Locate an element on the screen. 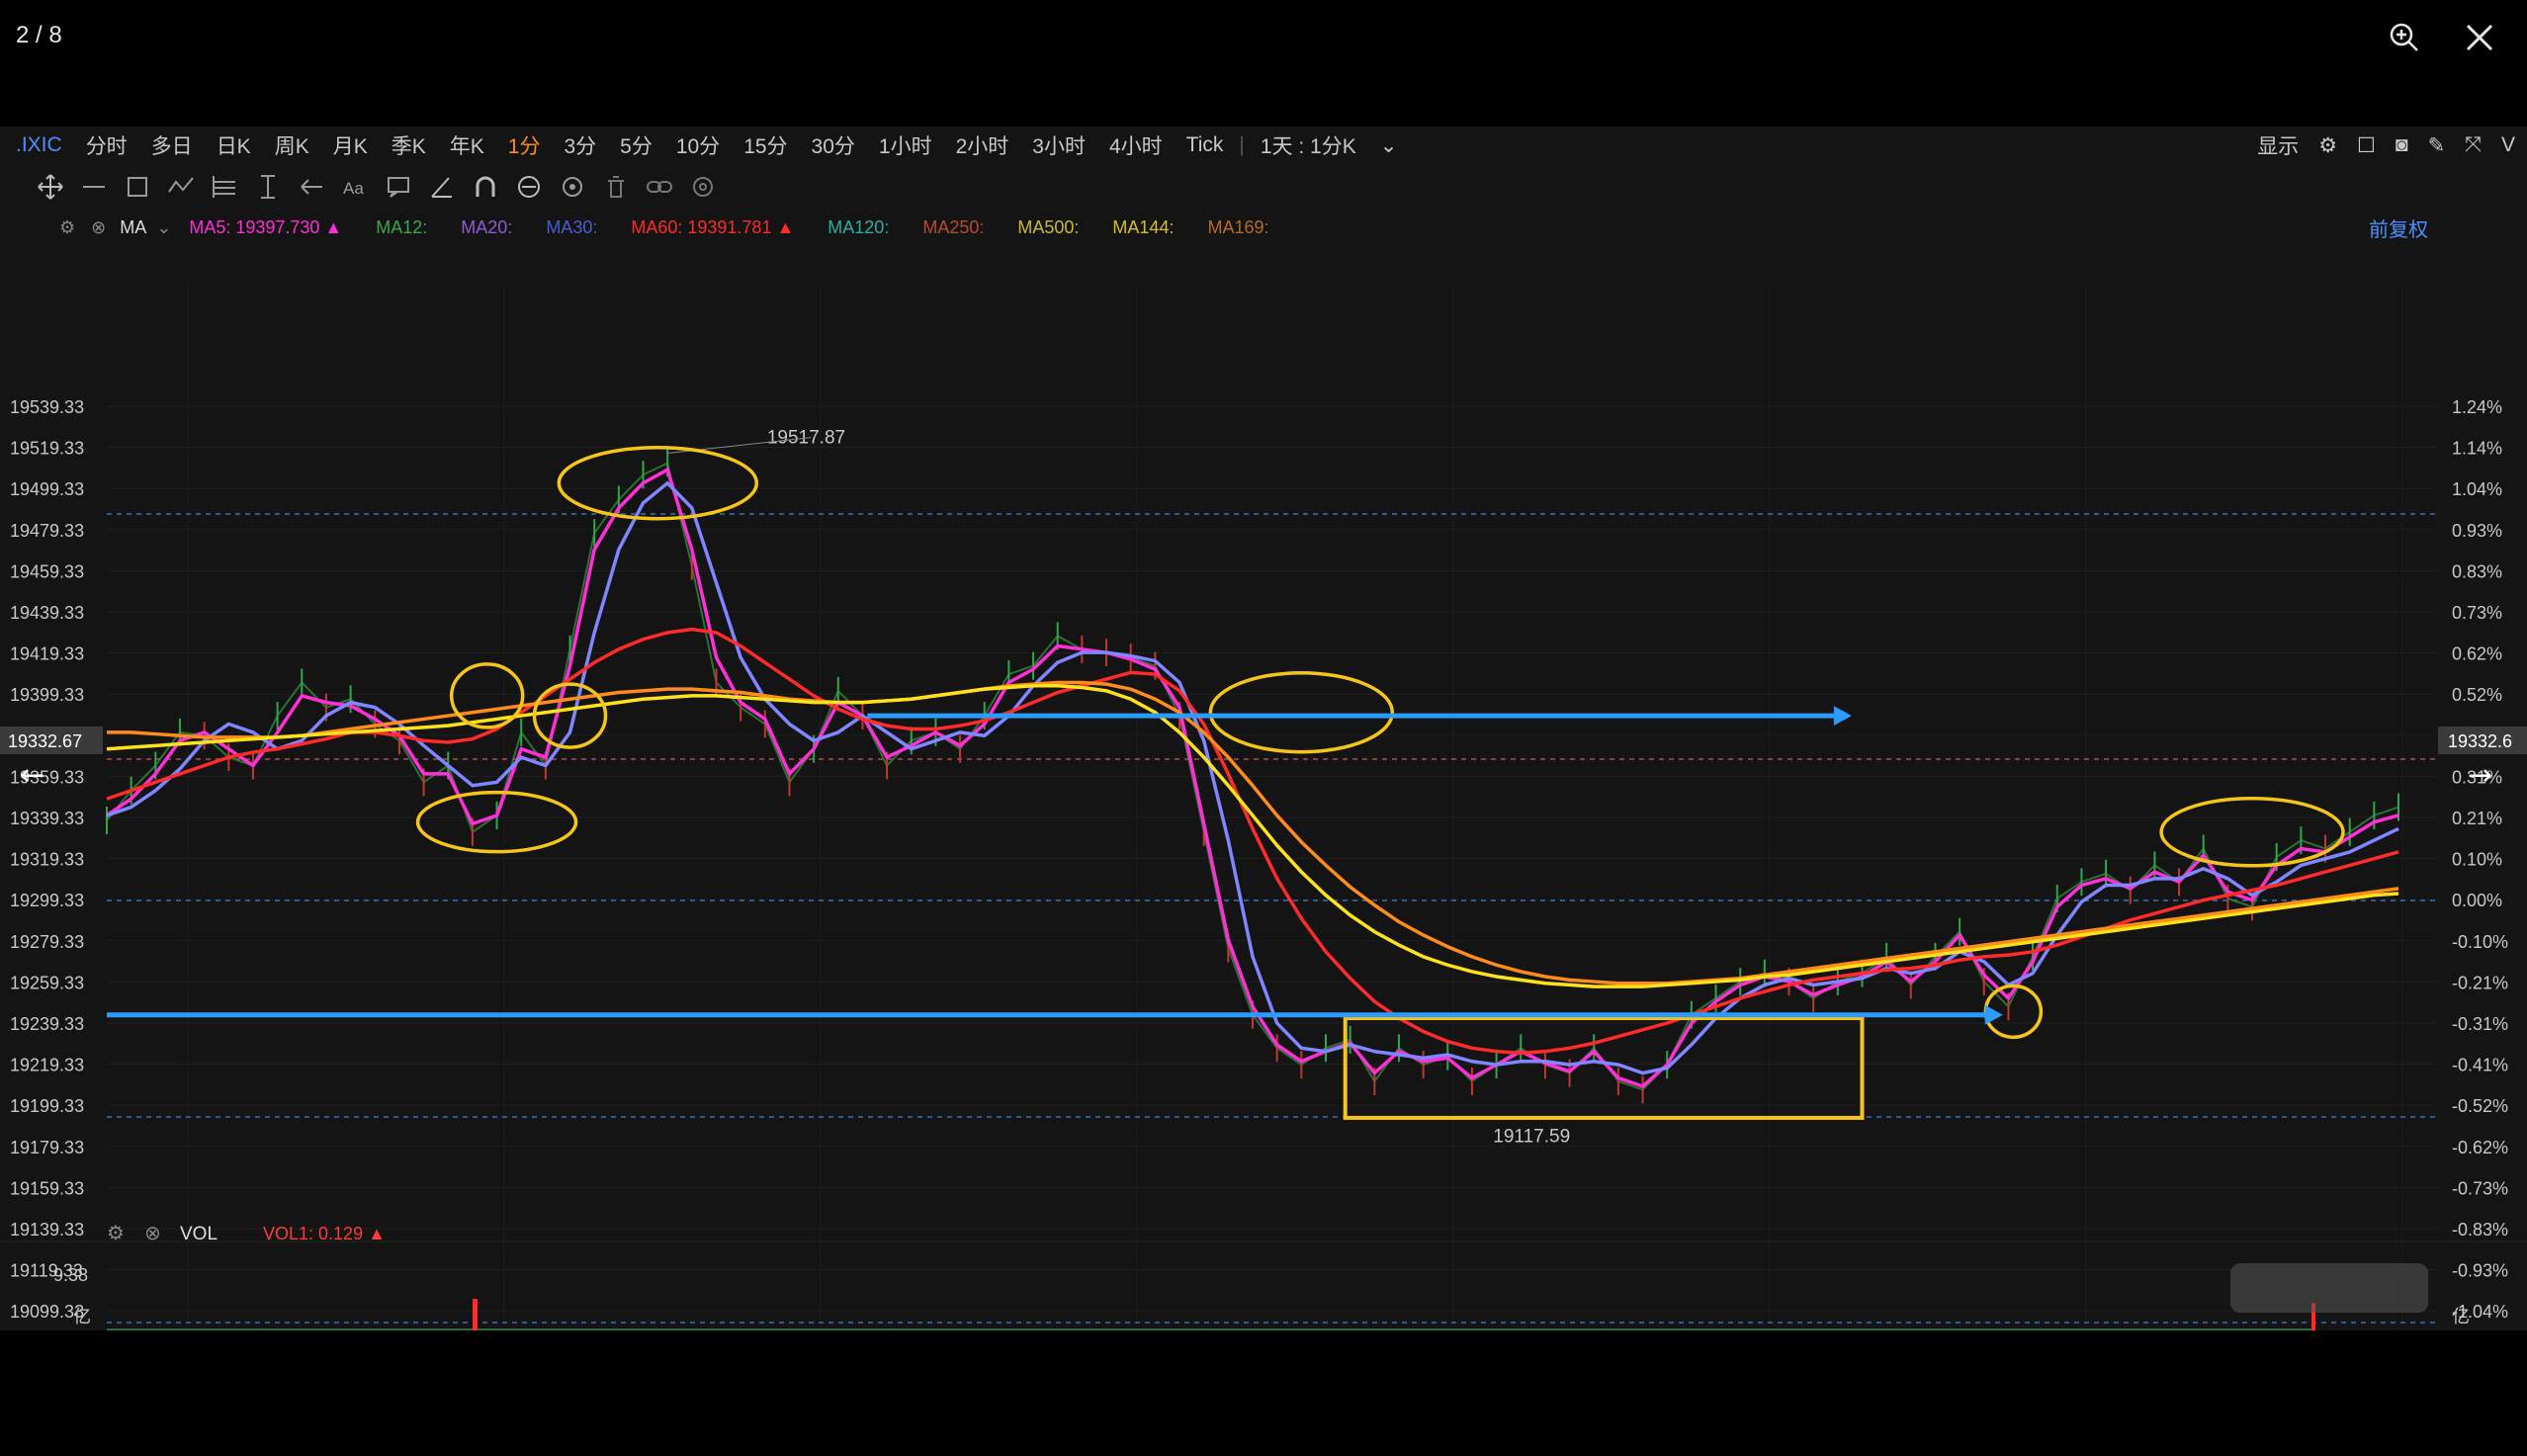 The width and height of the screenshot is (2527, 1456). line-tool-icon is located at coordinates (94, 187).